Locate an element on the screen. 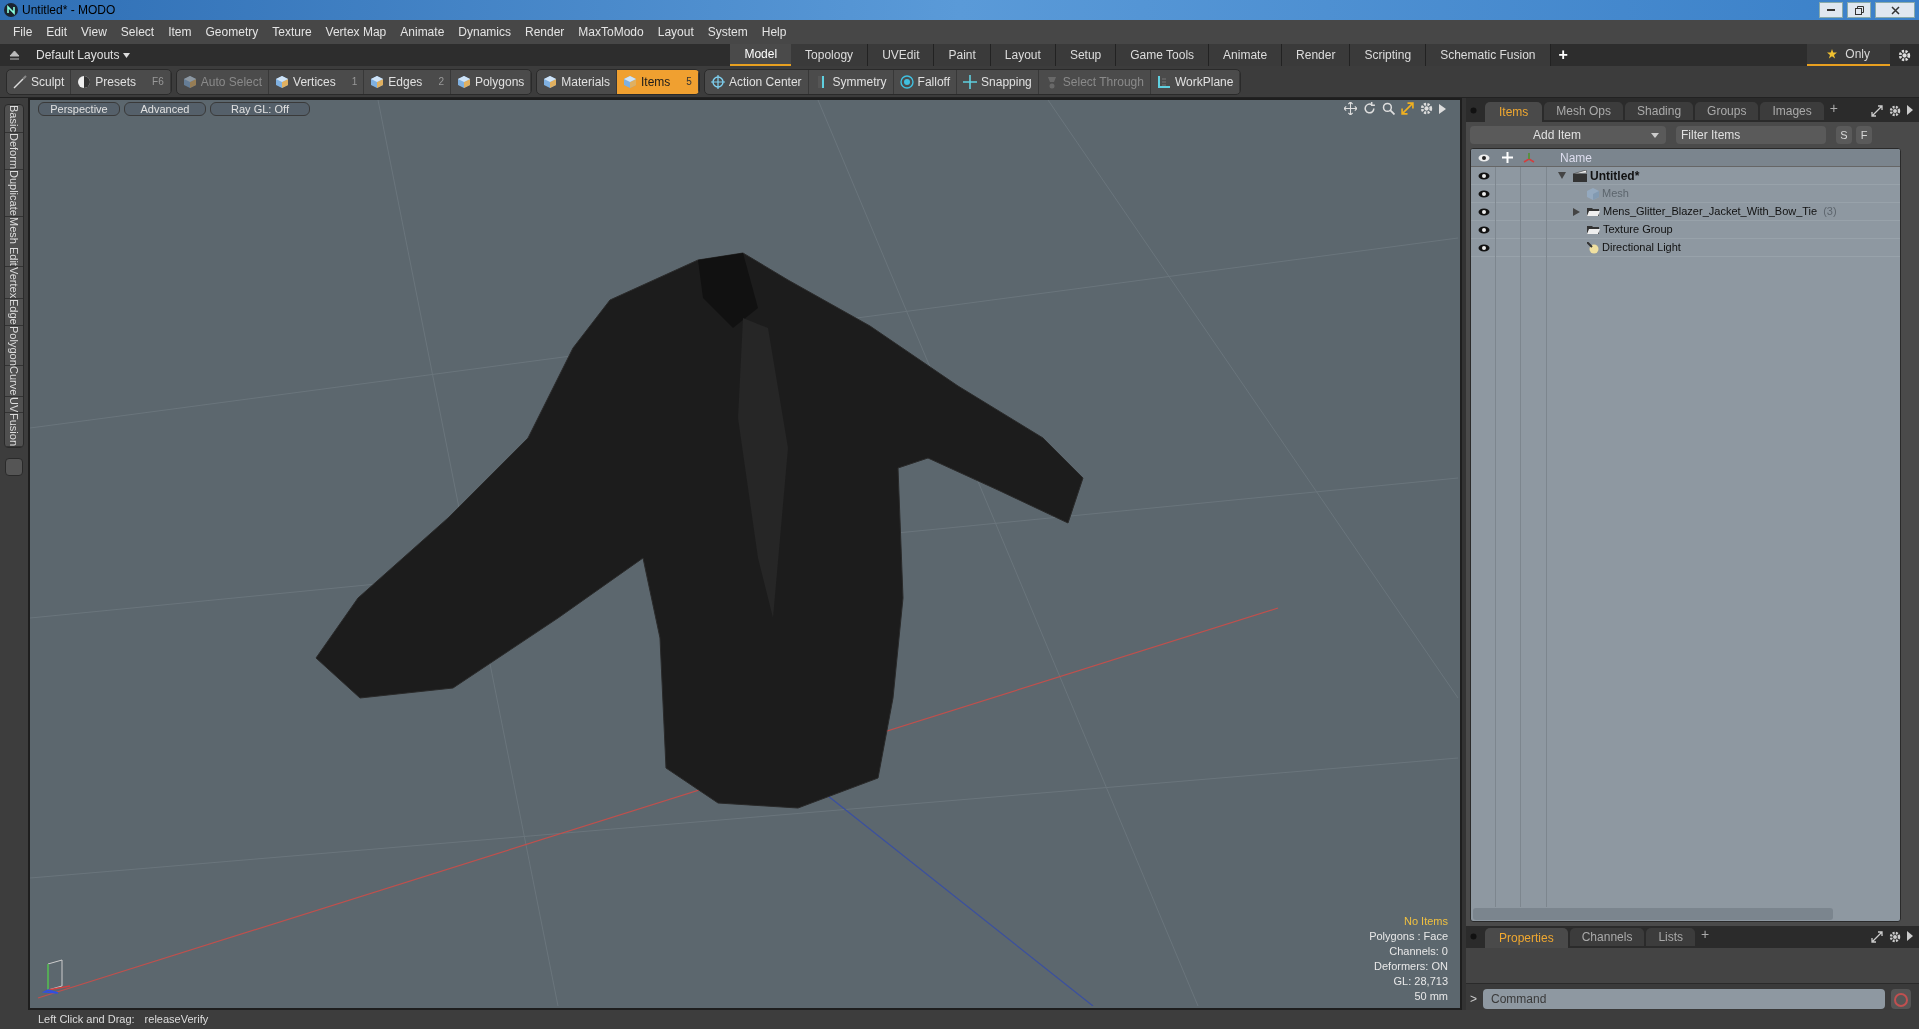  toolbar-button: Edges 2 is located at coordinates (407, 81).